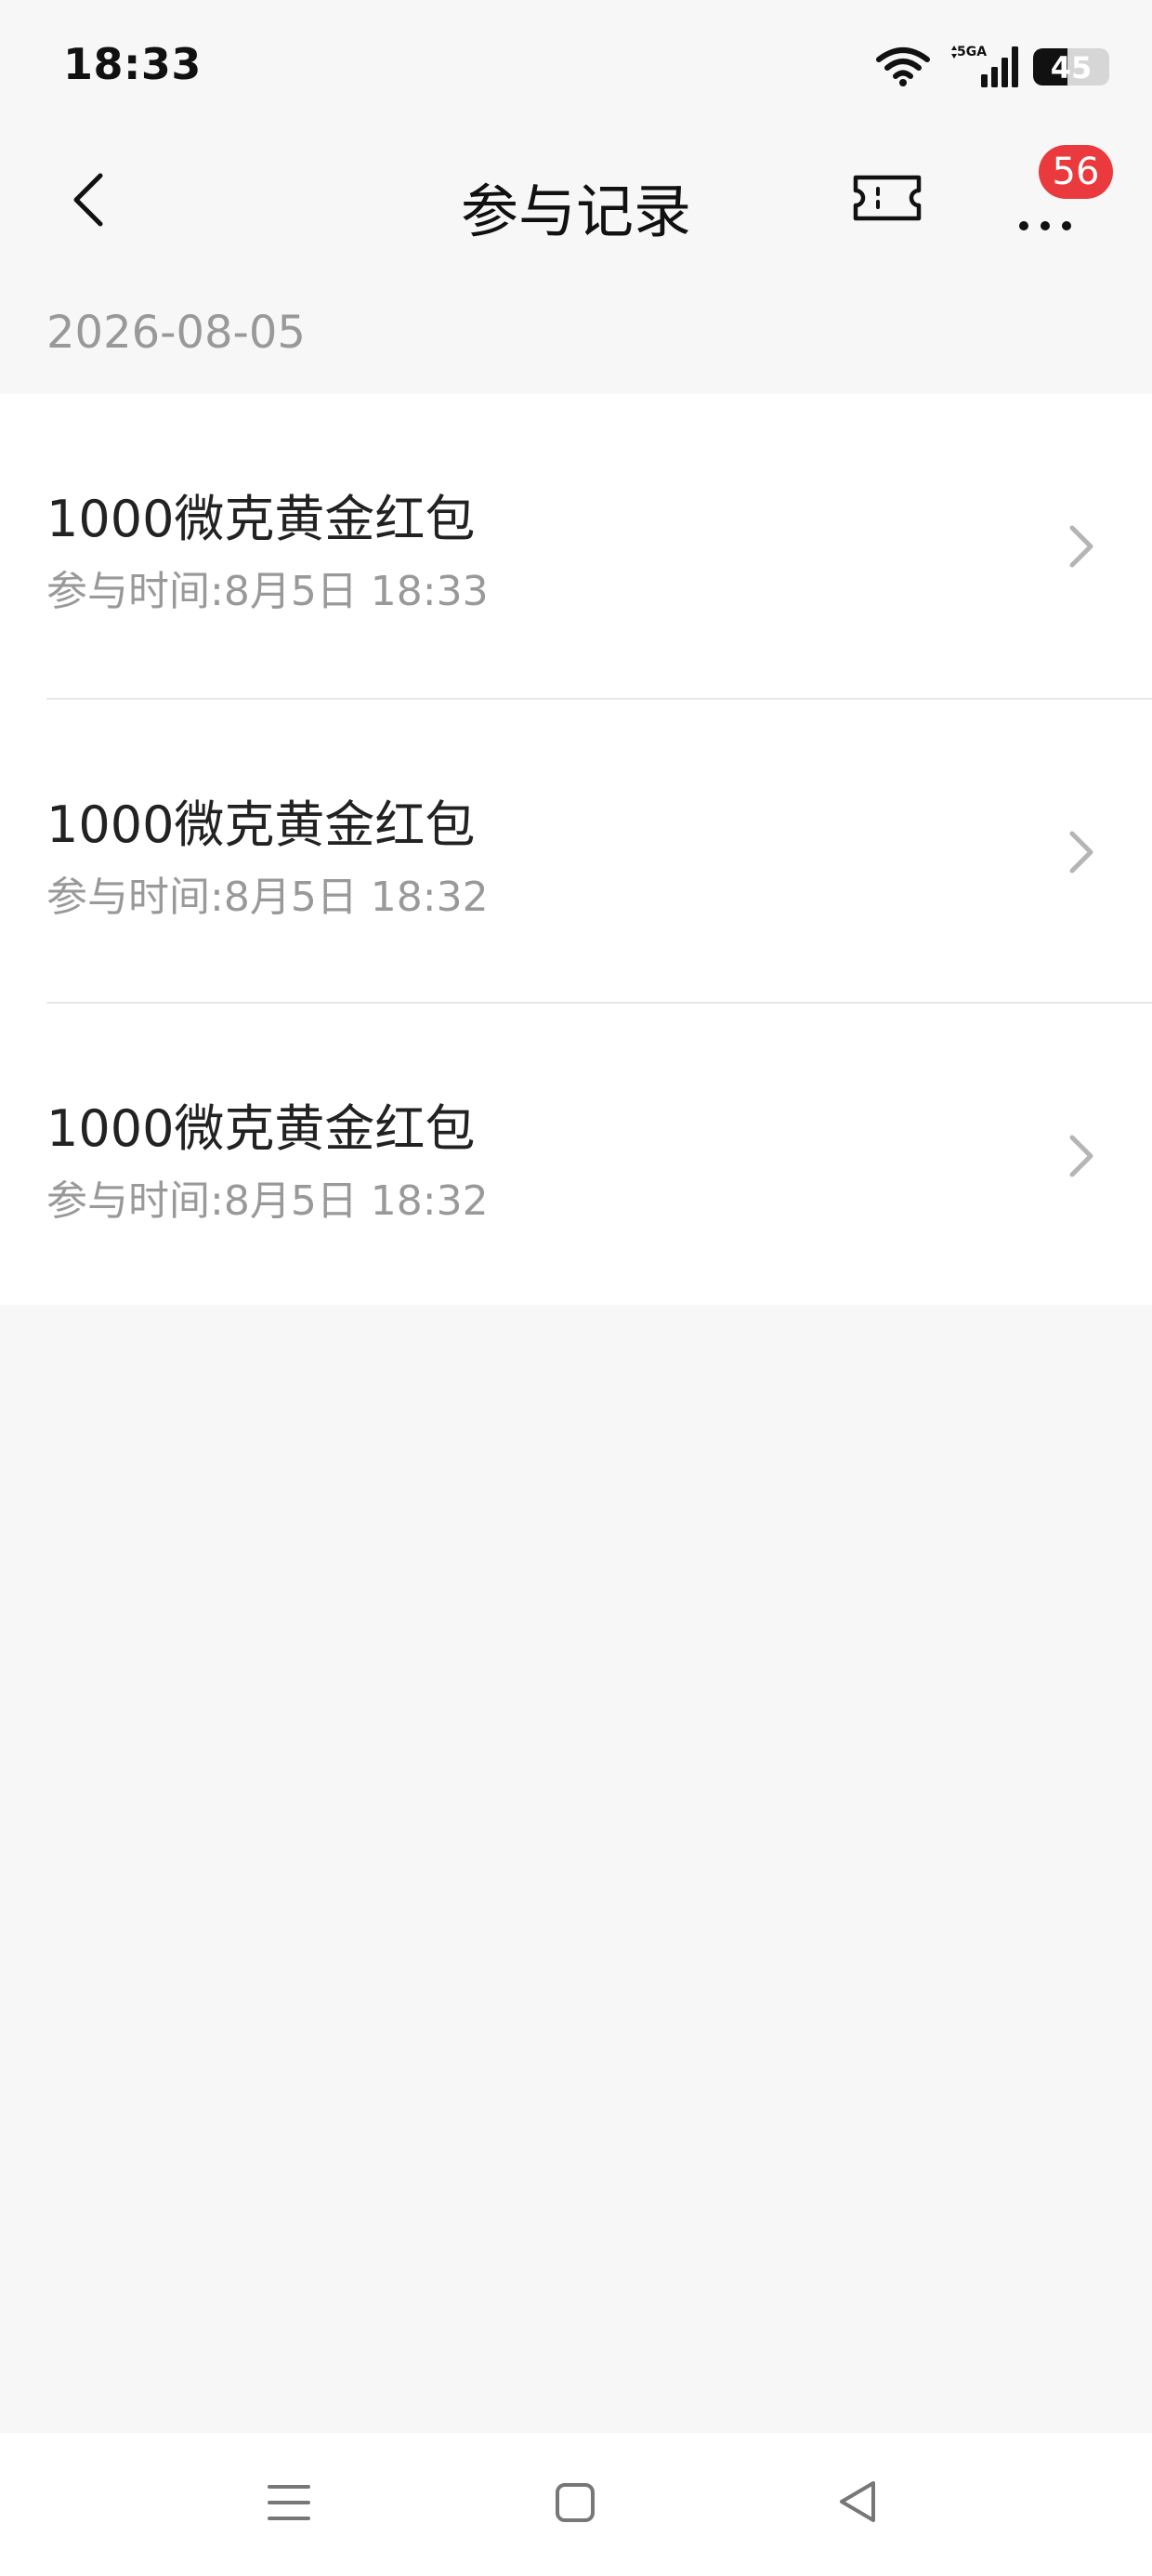  Describe the element at coordinates (576, 546) in the screenshot. I see `record-item: 1000微克黄金红包 参与时间:8月5日 18:33` at that location.